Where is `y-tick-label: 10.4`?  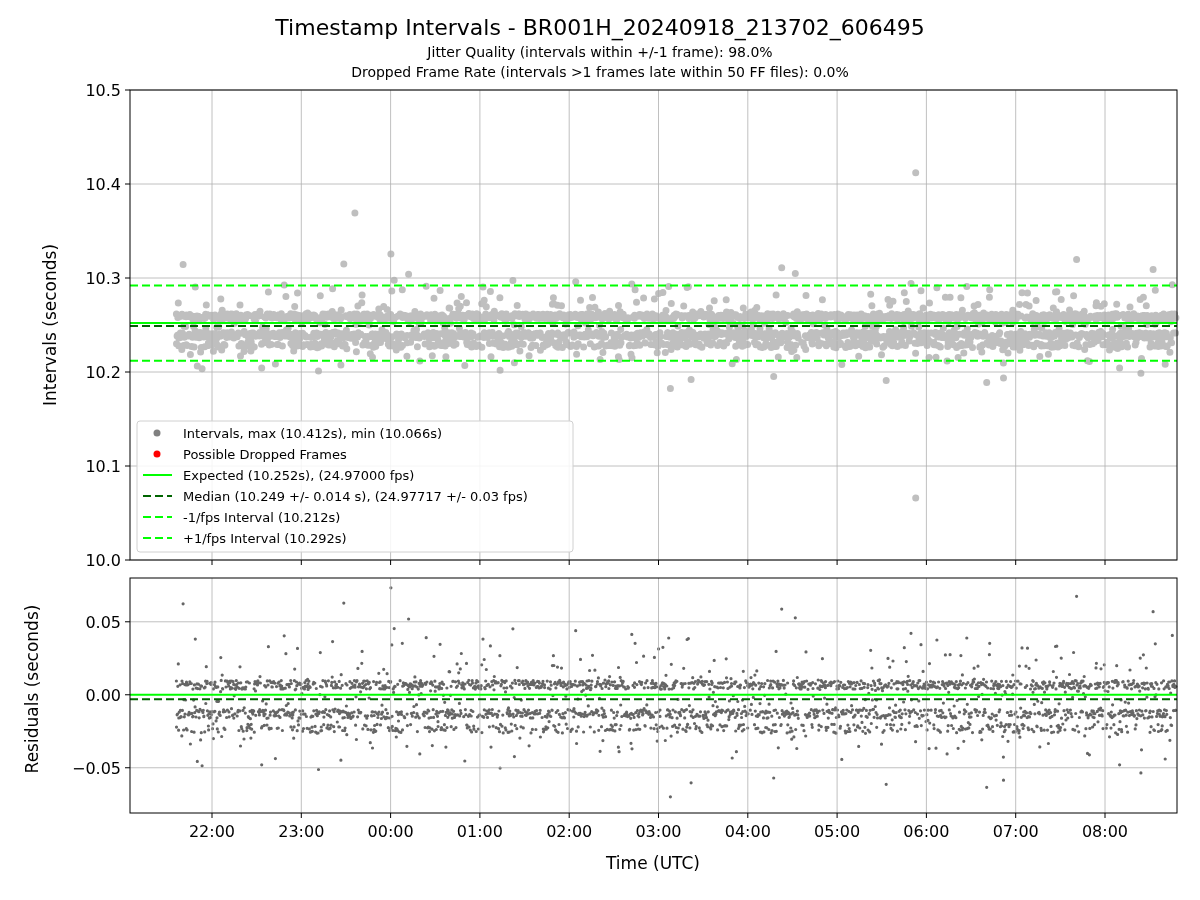
y-tick-label: 10.4 is located at coordinates (103, 184).